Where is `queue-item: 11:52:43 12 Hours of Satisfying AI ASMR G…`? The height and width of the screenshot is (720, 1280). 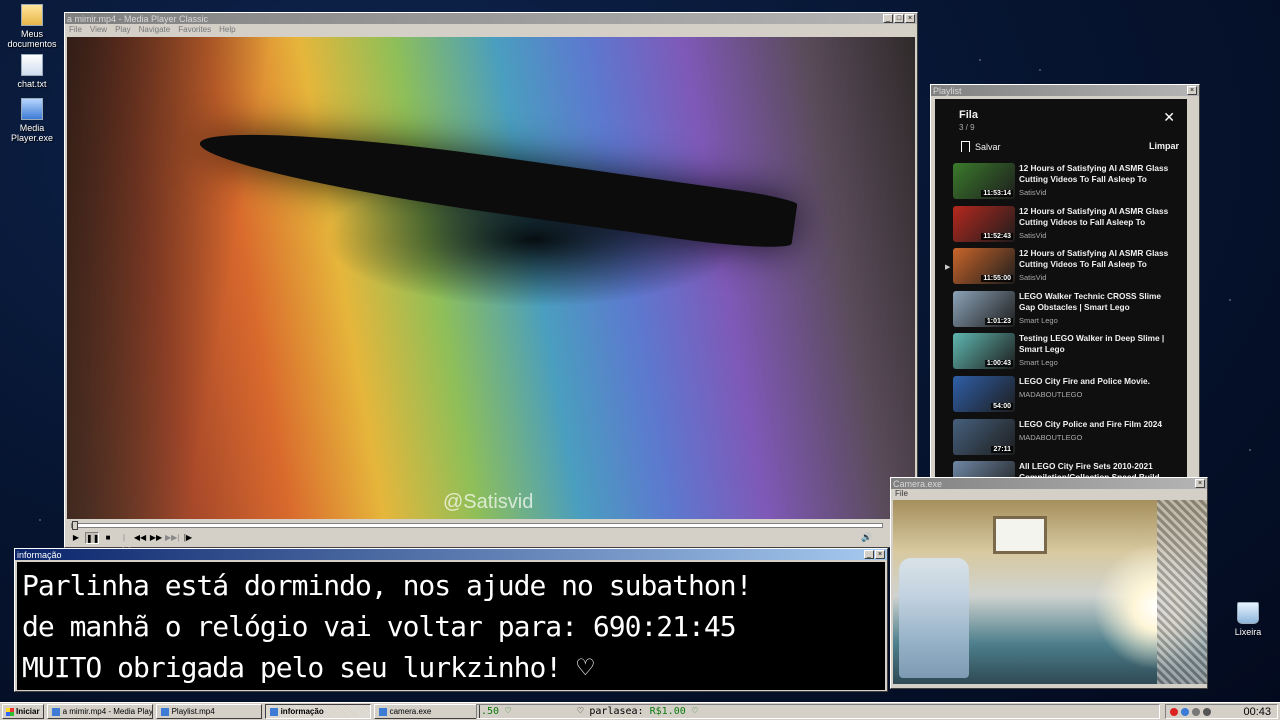
queue-item: 11:52:43 12 Hours of Satisfying AI ASMR G… is located at coordinates (1069, 227).